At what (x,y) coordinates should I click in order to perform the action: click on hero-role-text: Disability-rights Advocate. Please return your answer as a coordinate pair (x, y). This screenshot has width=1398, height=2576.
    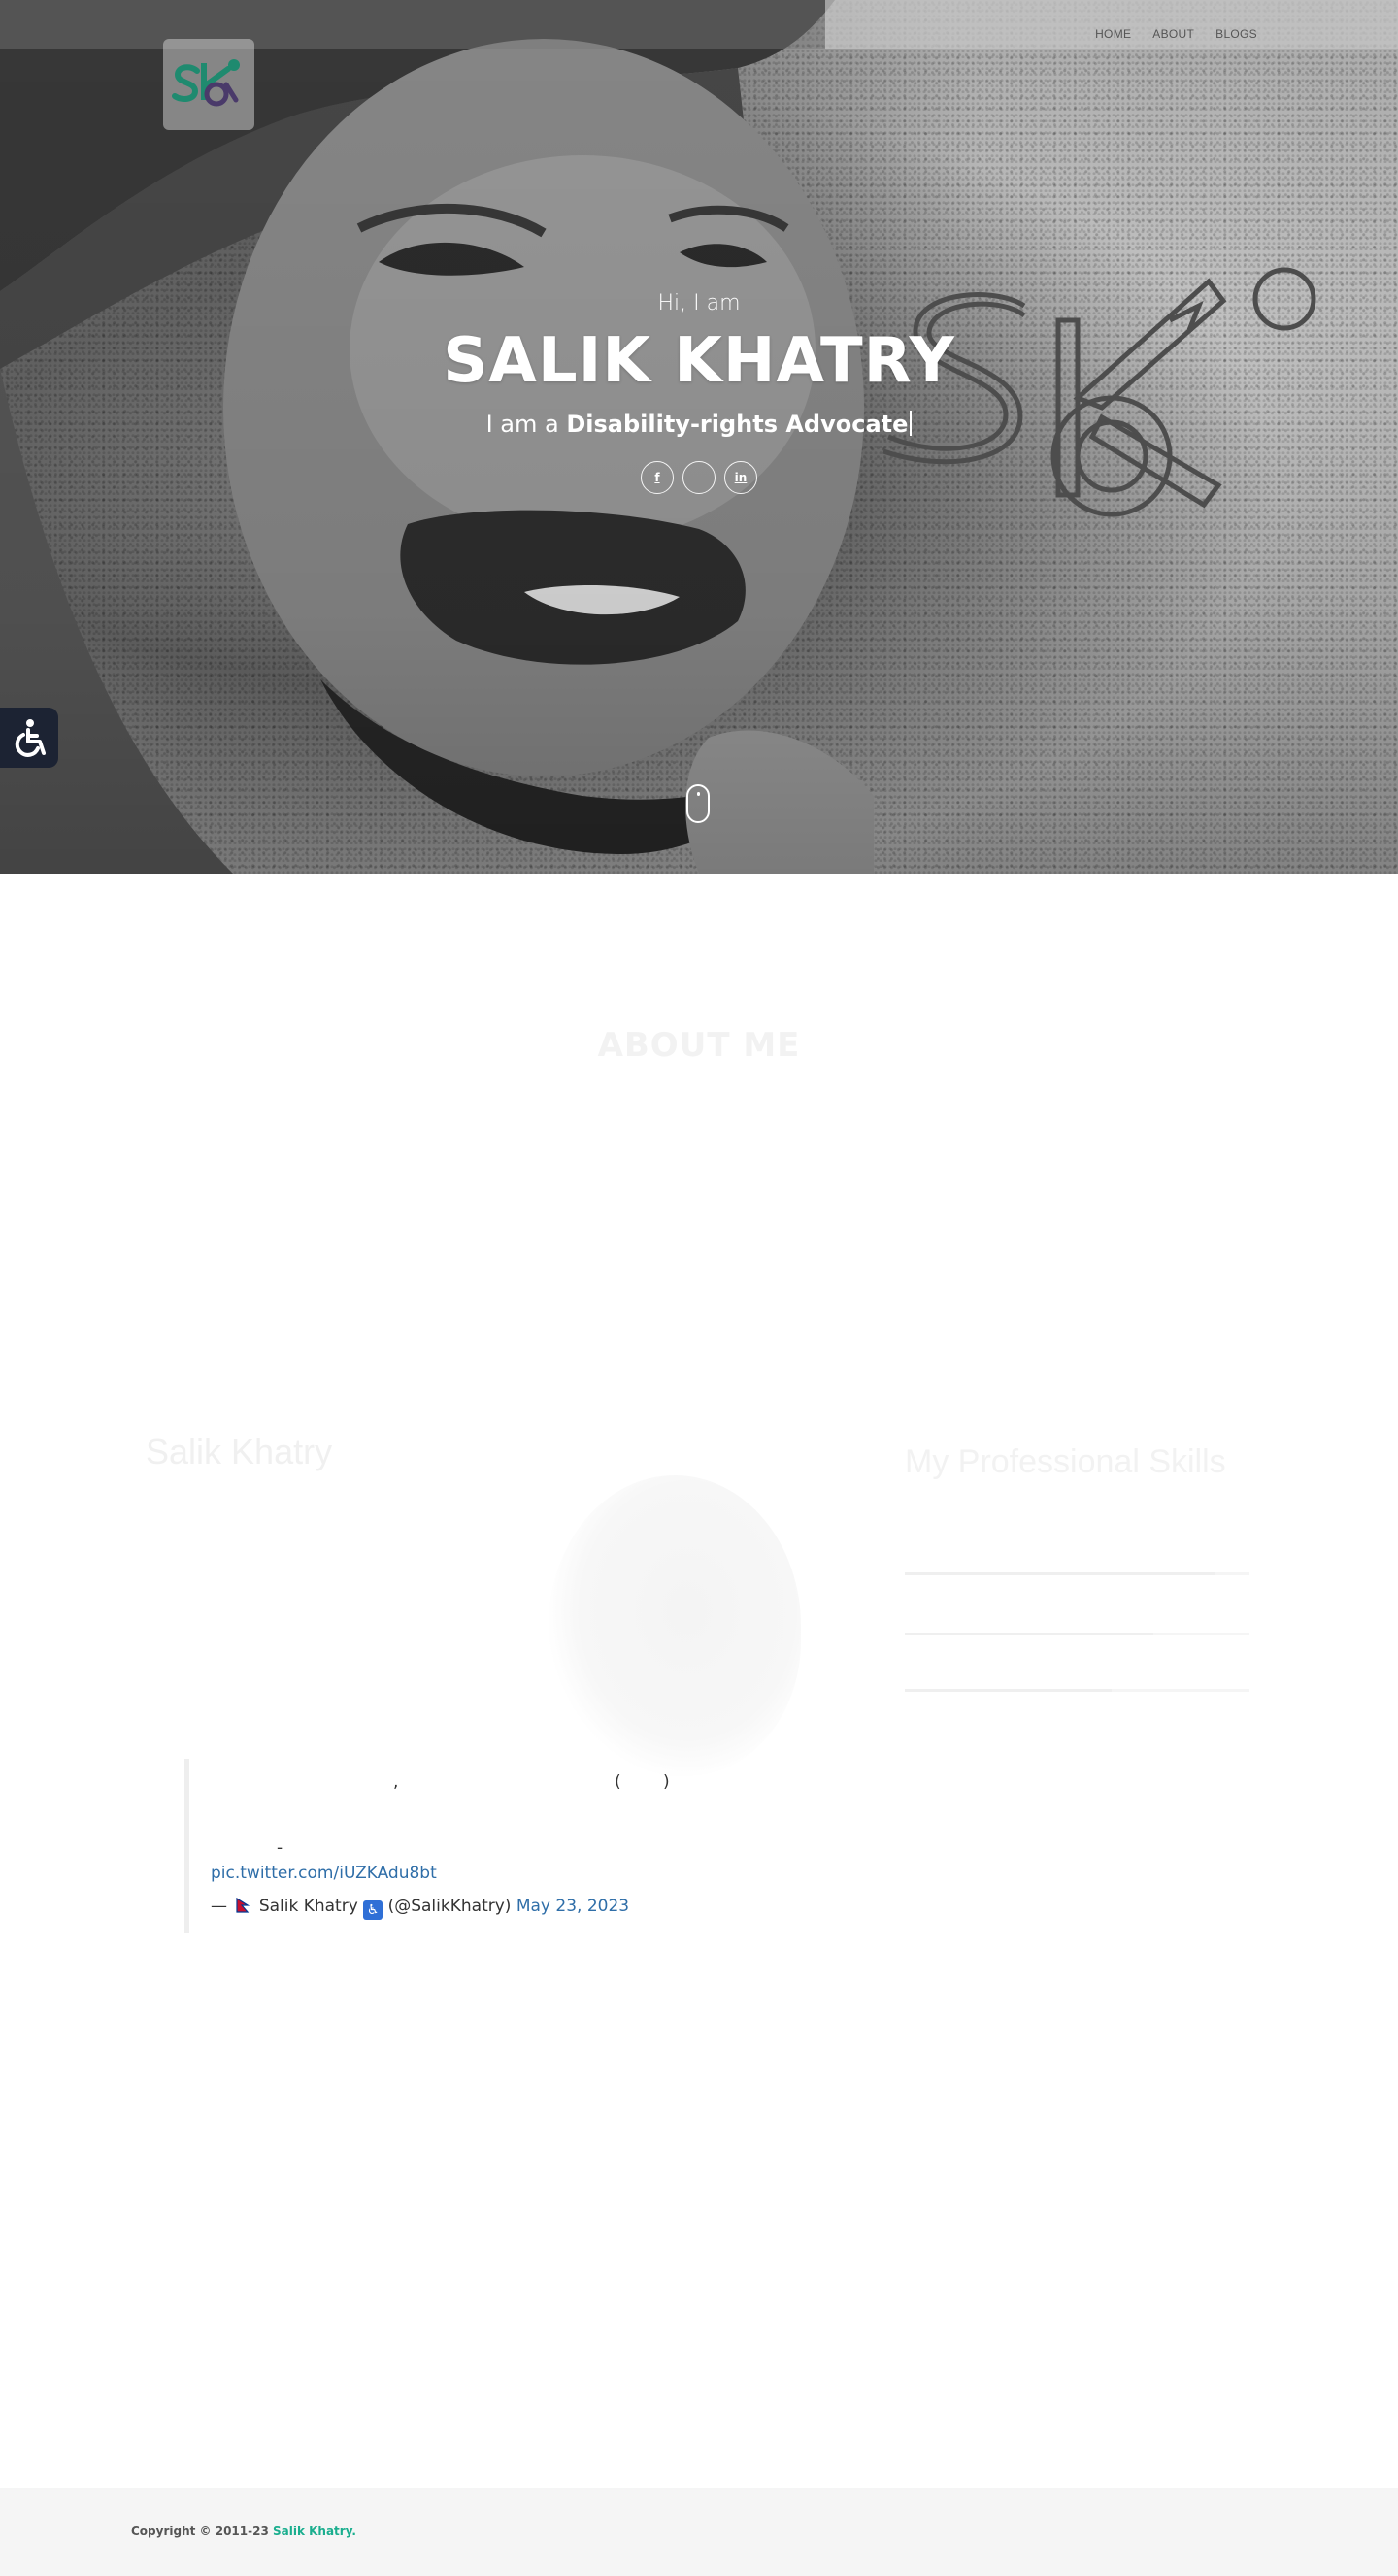
    Looking at the image, I should click on (737, 424).